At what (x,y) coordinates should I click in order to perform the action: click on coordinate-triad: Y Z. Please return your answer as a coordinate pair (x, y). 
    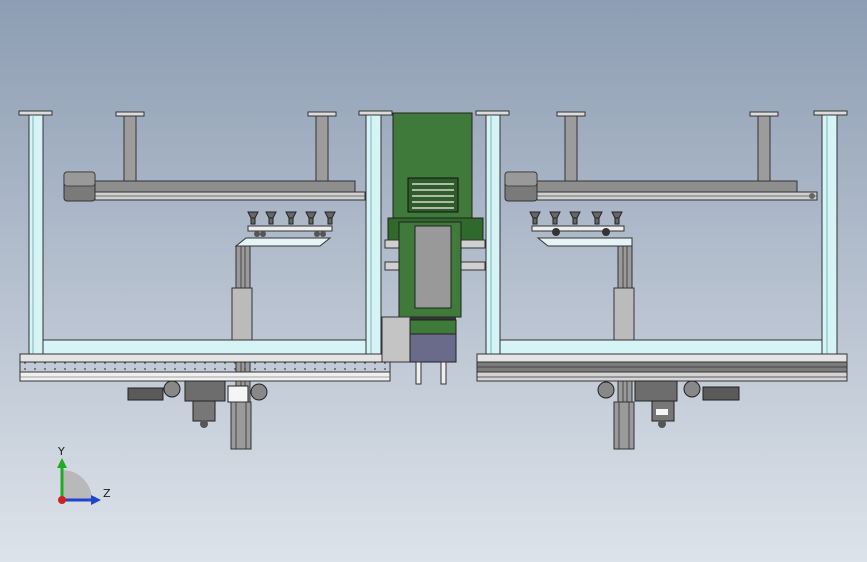
    Looking at the image, I should click on (84, 475).